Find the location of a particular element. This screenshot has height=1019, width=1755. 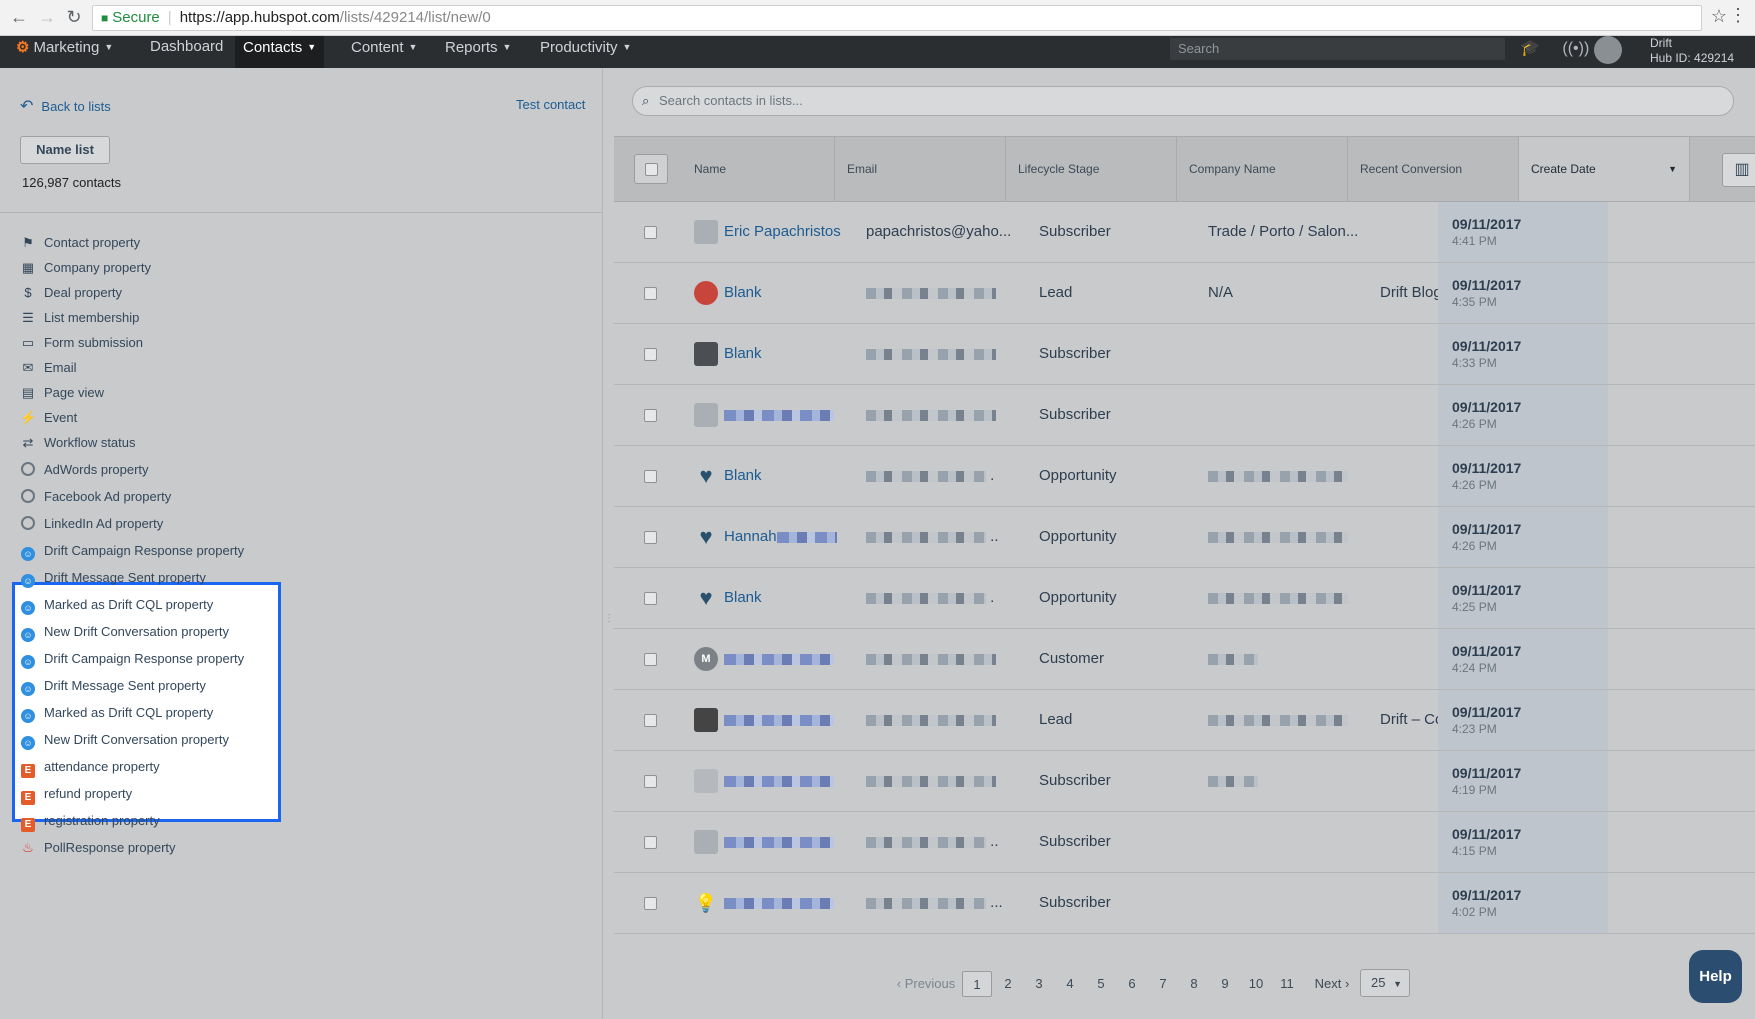

filter-option: ✉ Email is located at coordinates (48, 368).